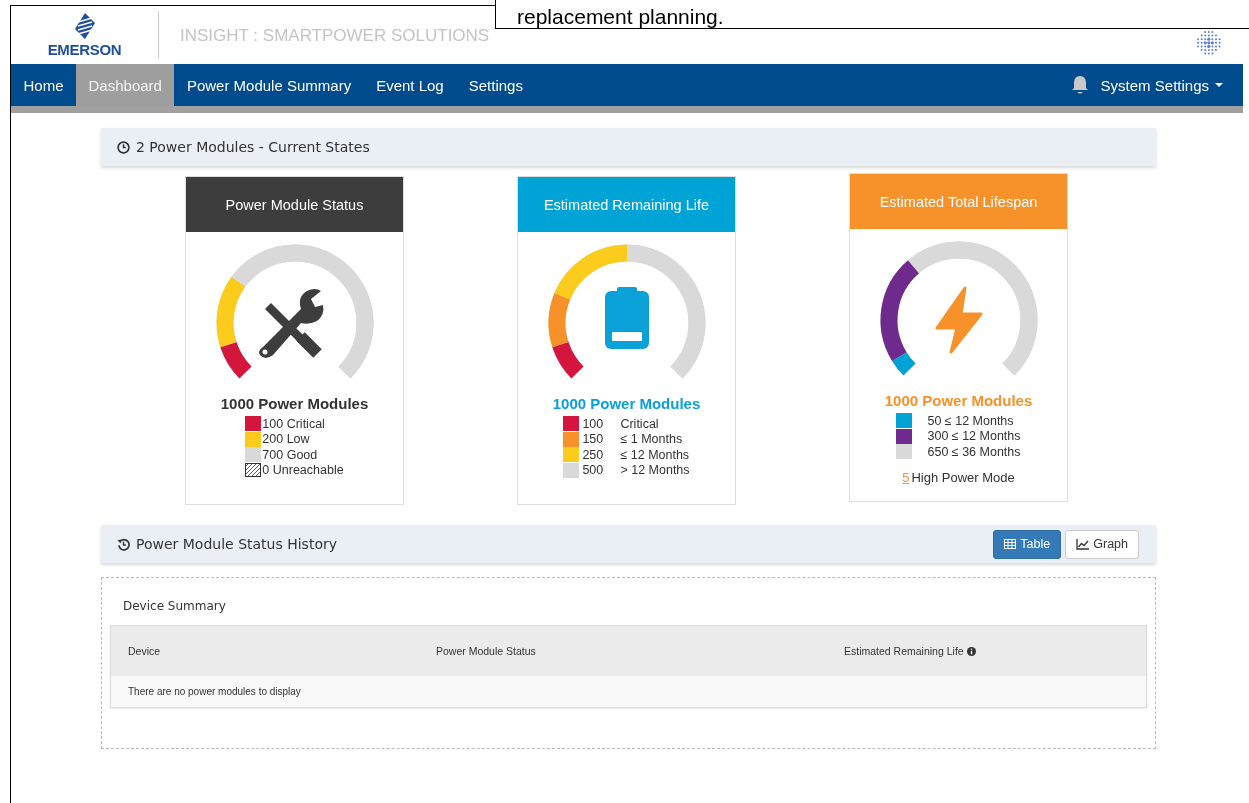  What do you see at coordinates (1079, 85) in the screenshot?
I see `bell-icon` at bounding box center [1079, 85].